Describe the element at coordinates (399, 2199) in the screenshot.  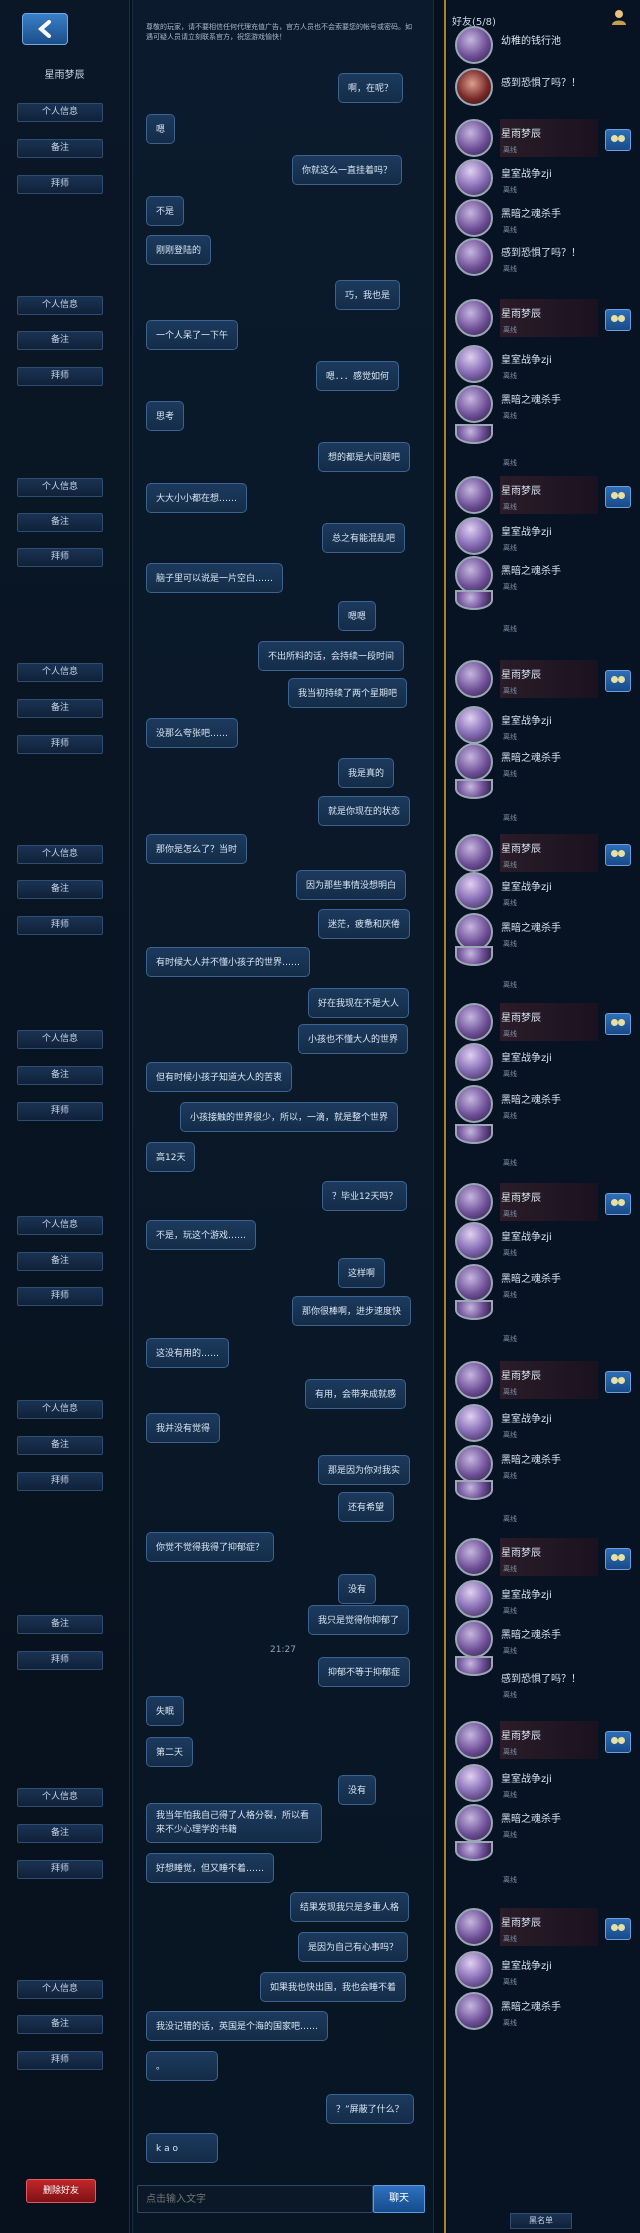
I see `send-button: 聊天` at that location.